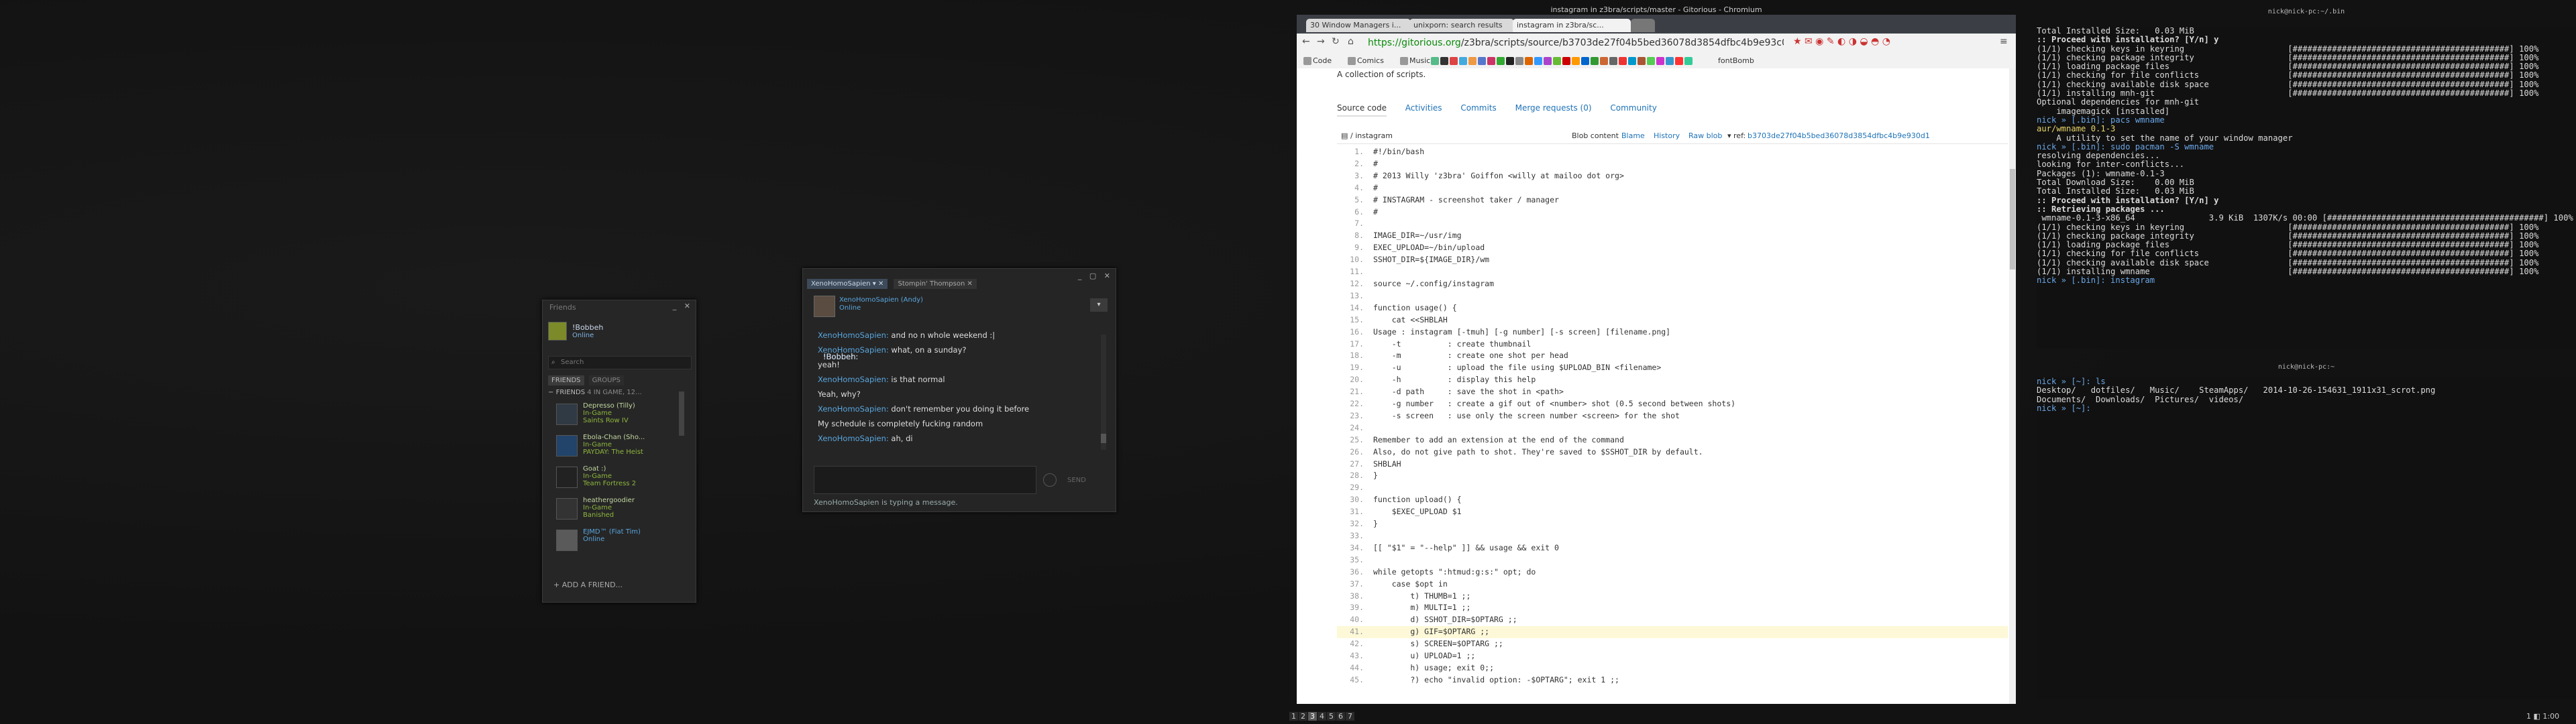 The image size is (2576, 724). I want to click on send-button: SEND, so click(1076, 480).